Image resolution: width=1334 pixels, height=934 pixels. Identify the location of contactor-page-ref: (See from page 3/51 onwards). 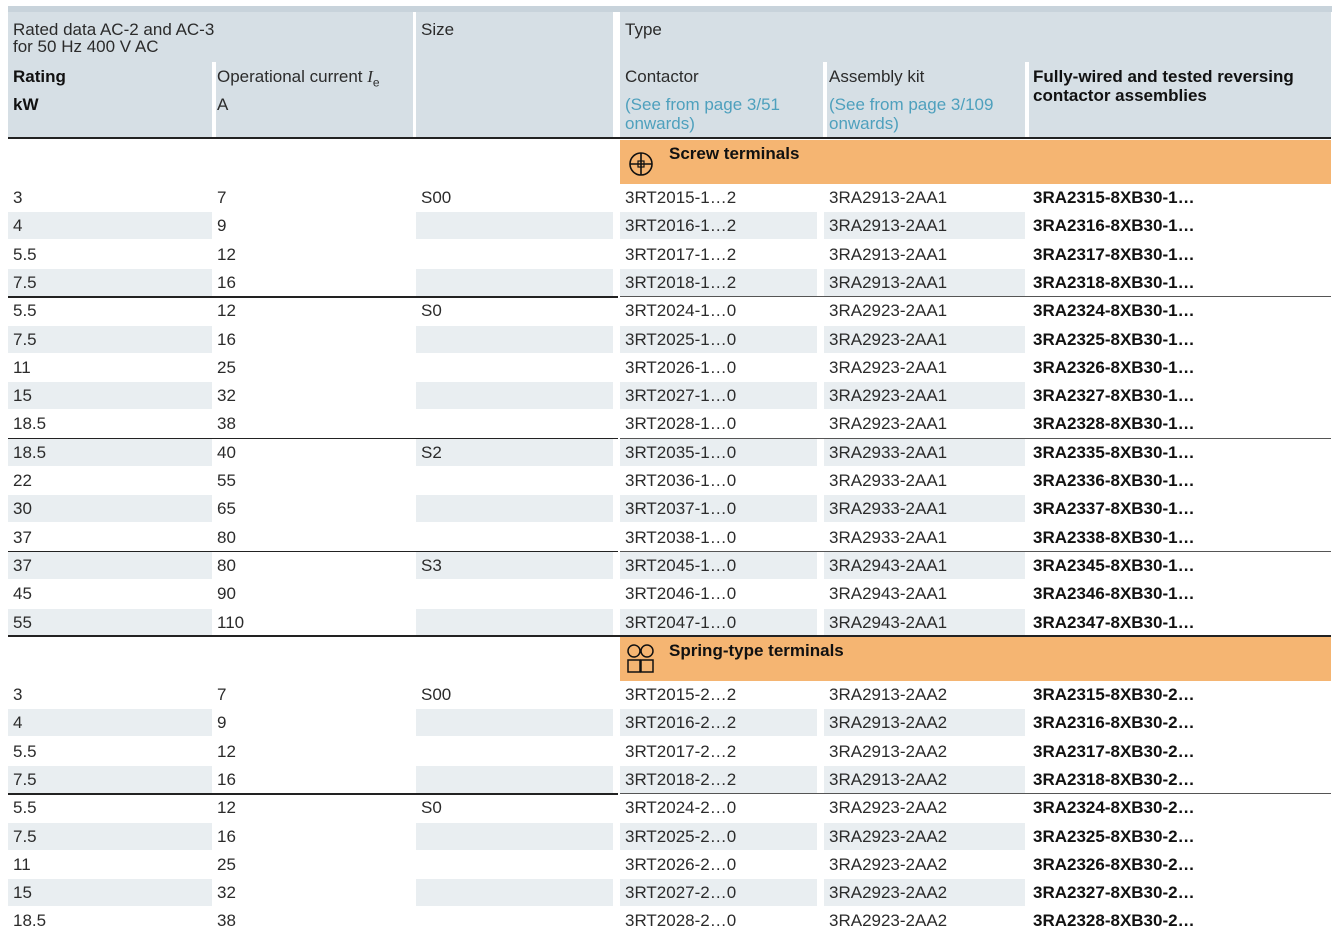
(702, 114).